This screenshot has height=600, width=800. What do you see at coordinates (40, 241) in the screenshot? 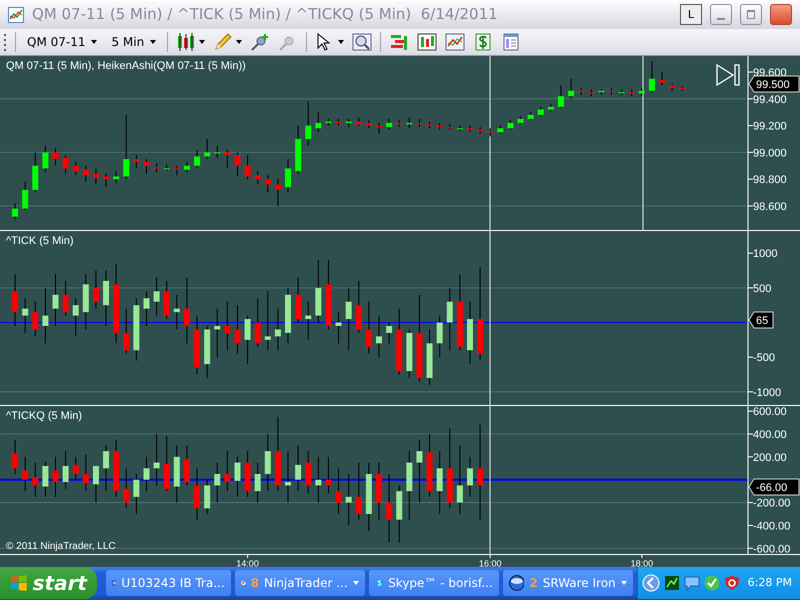
I see `panel-title: ^TICK (5 Min)` at bounding box center [40, 241].